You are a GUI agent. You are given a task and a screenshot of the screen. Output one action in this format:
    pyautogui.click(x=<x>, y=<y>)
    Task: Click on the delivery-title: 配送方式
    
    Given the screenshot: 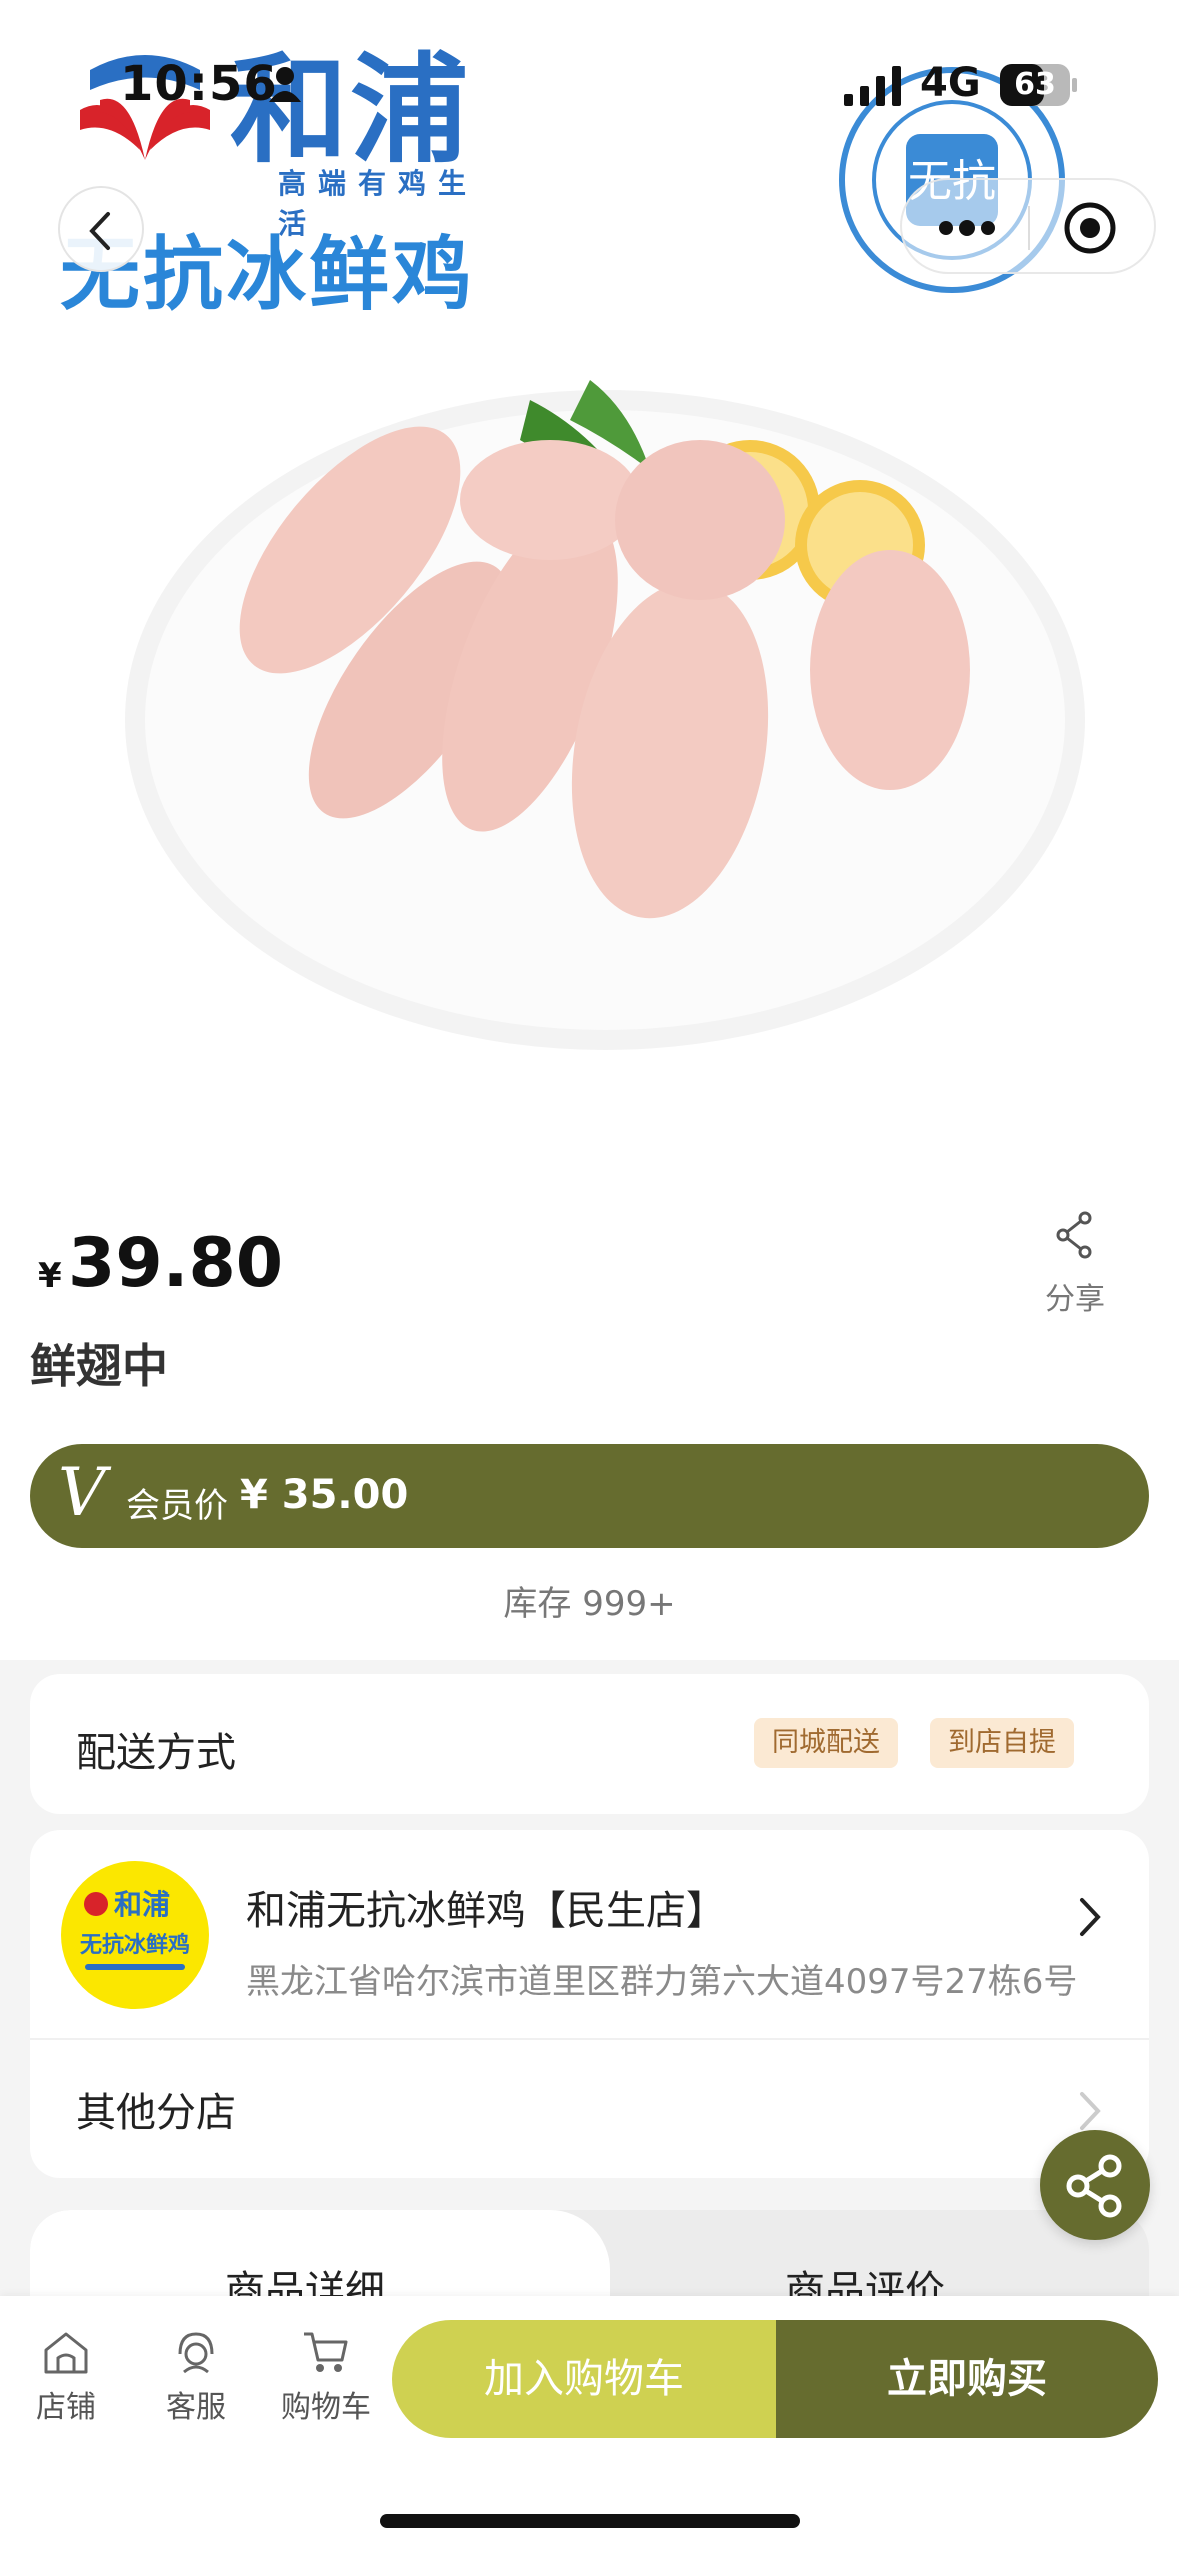 What is the action you would take?
    pyautogui.click(x=156, y=1753)
    